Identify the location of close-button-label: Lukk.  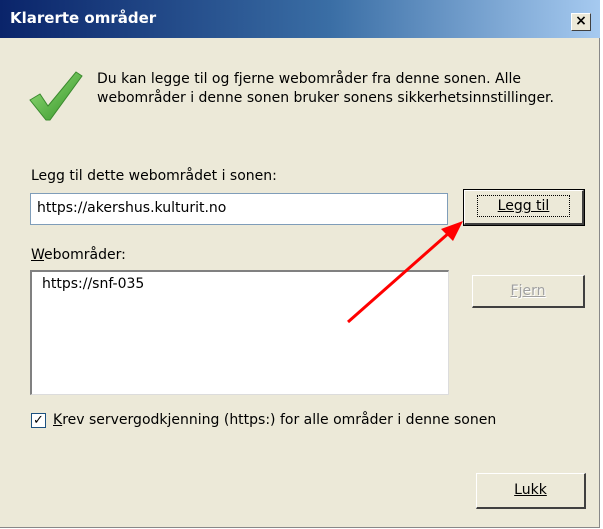
(530, 490).